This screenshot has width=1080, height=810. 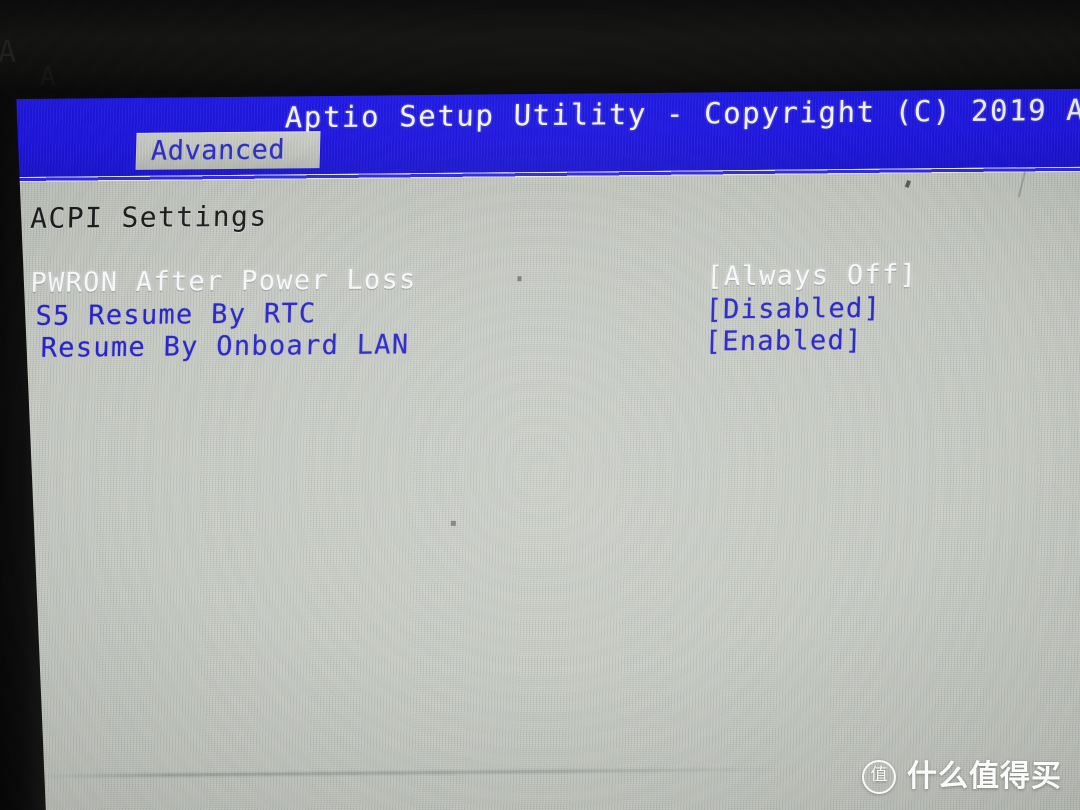 I want to click on setting-value: [Always Off], so click(x=812, y=275).